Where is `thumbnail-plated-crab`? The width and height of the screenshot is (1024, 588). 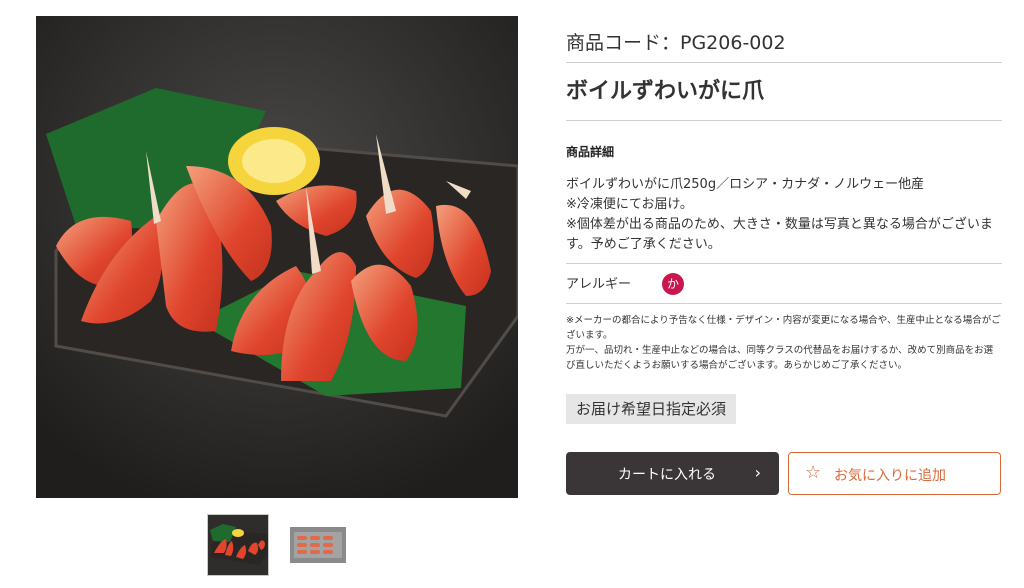
thumbnail-plated-crab is located at coordinates (238, 545).